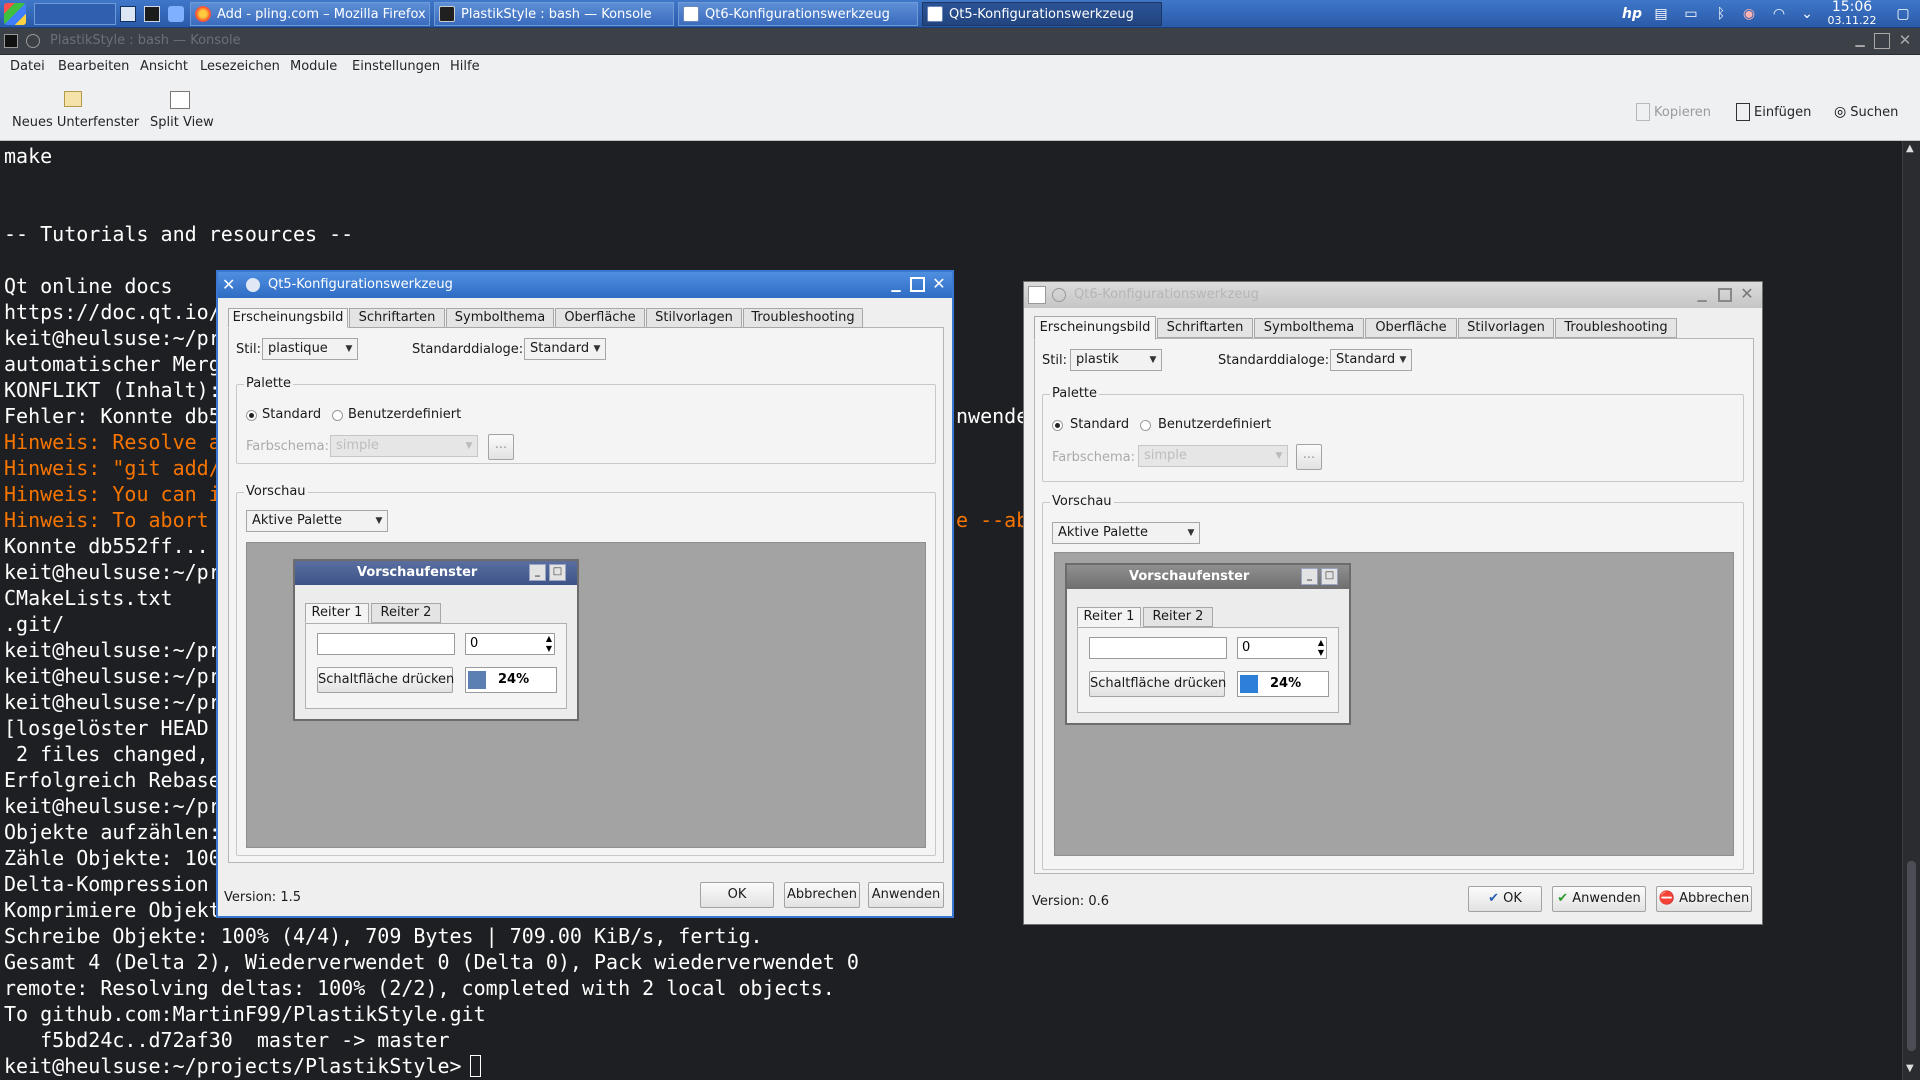 The width and height of the screenshot is (1920, 1080). What do you see at coordinates (310, 14) in the screenshot?
I see `taskbar-task-firefox: Add - pling.com – Mozilla Firefox` at bounding box center [310, 14].